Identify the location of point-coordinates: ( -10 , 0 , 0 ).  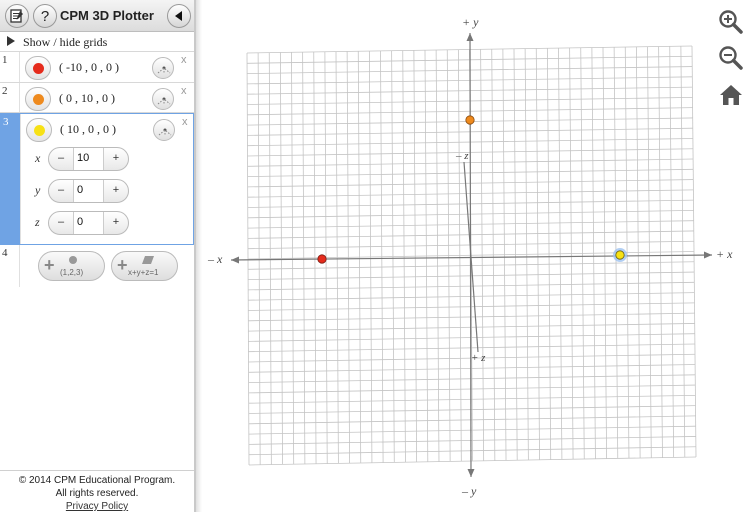
(89, 67).